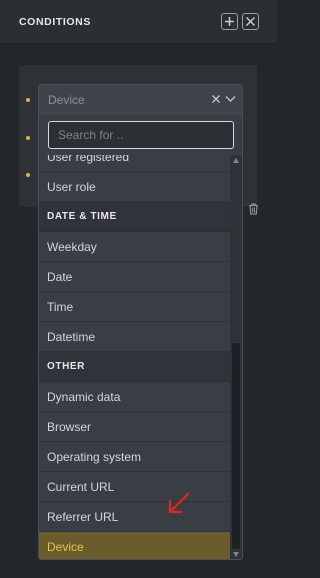  I want to click on close-panel-button, so click(250, 21).